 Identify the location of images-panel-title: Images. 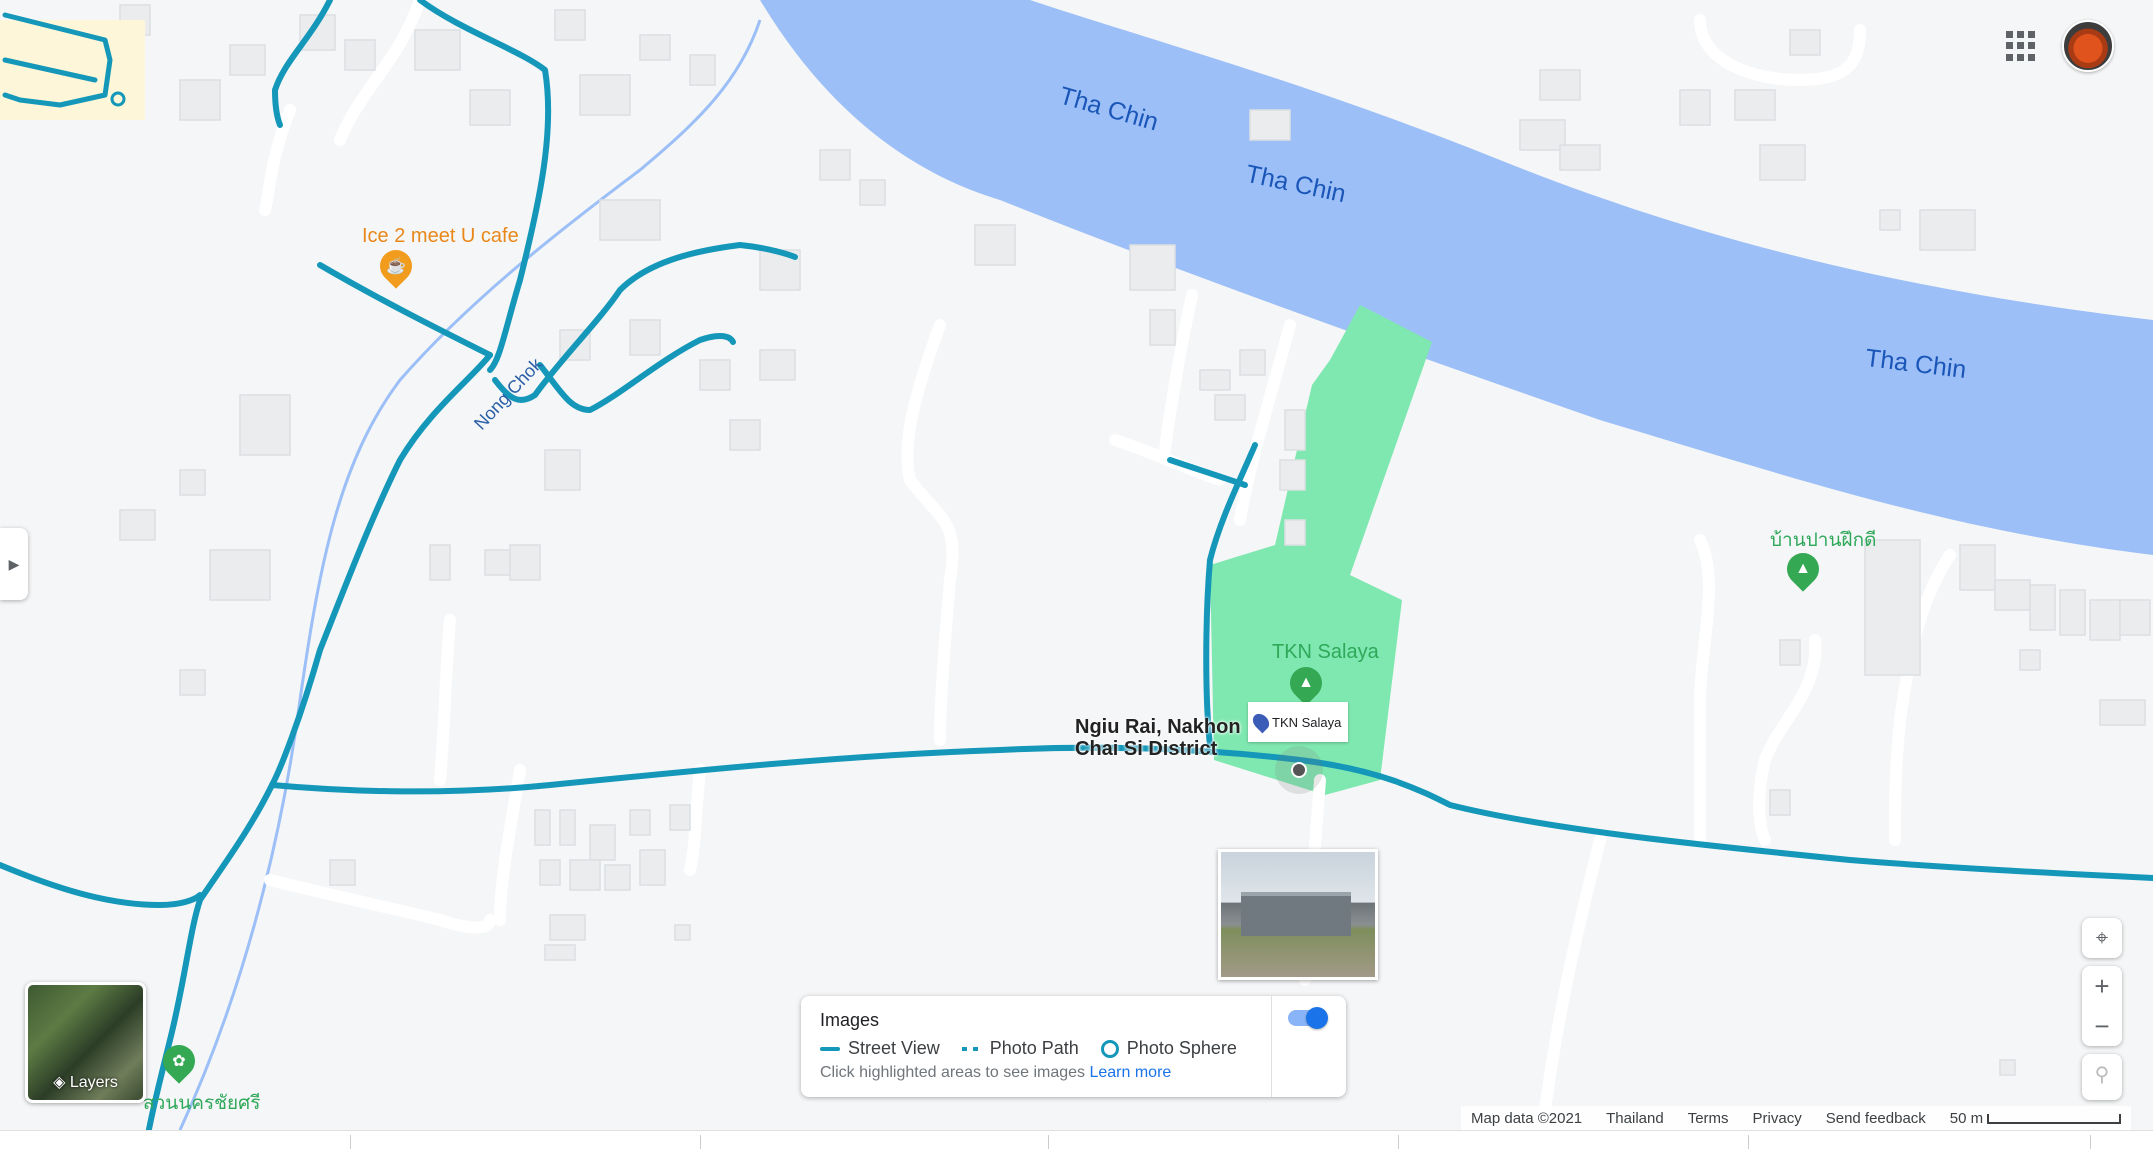
(850, 1020).